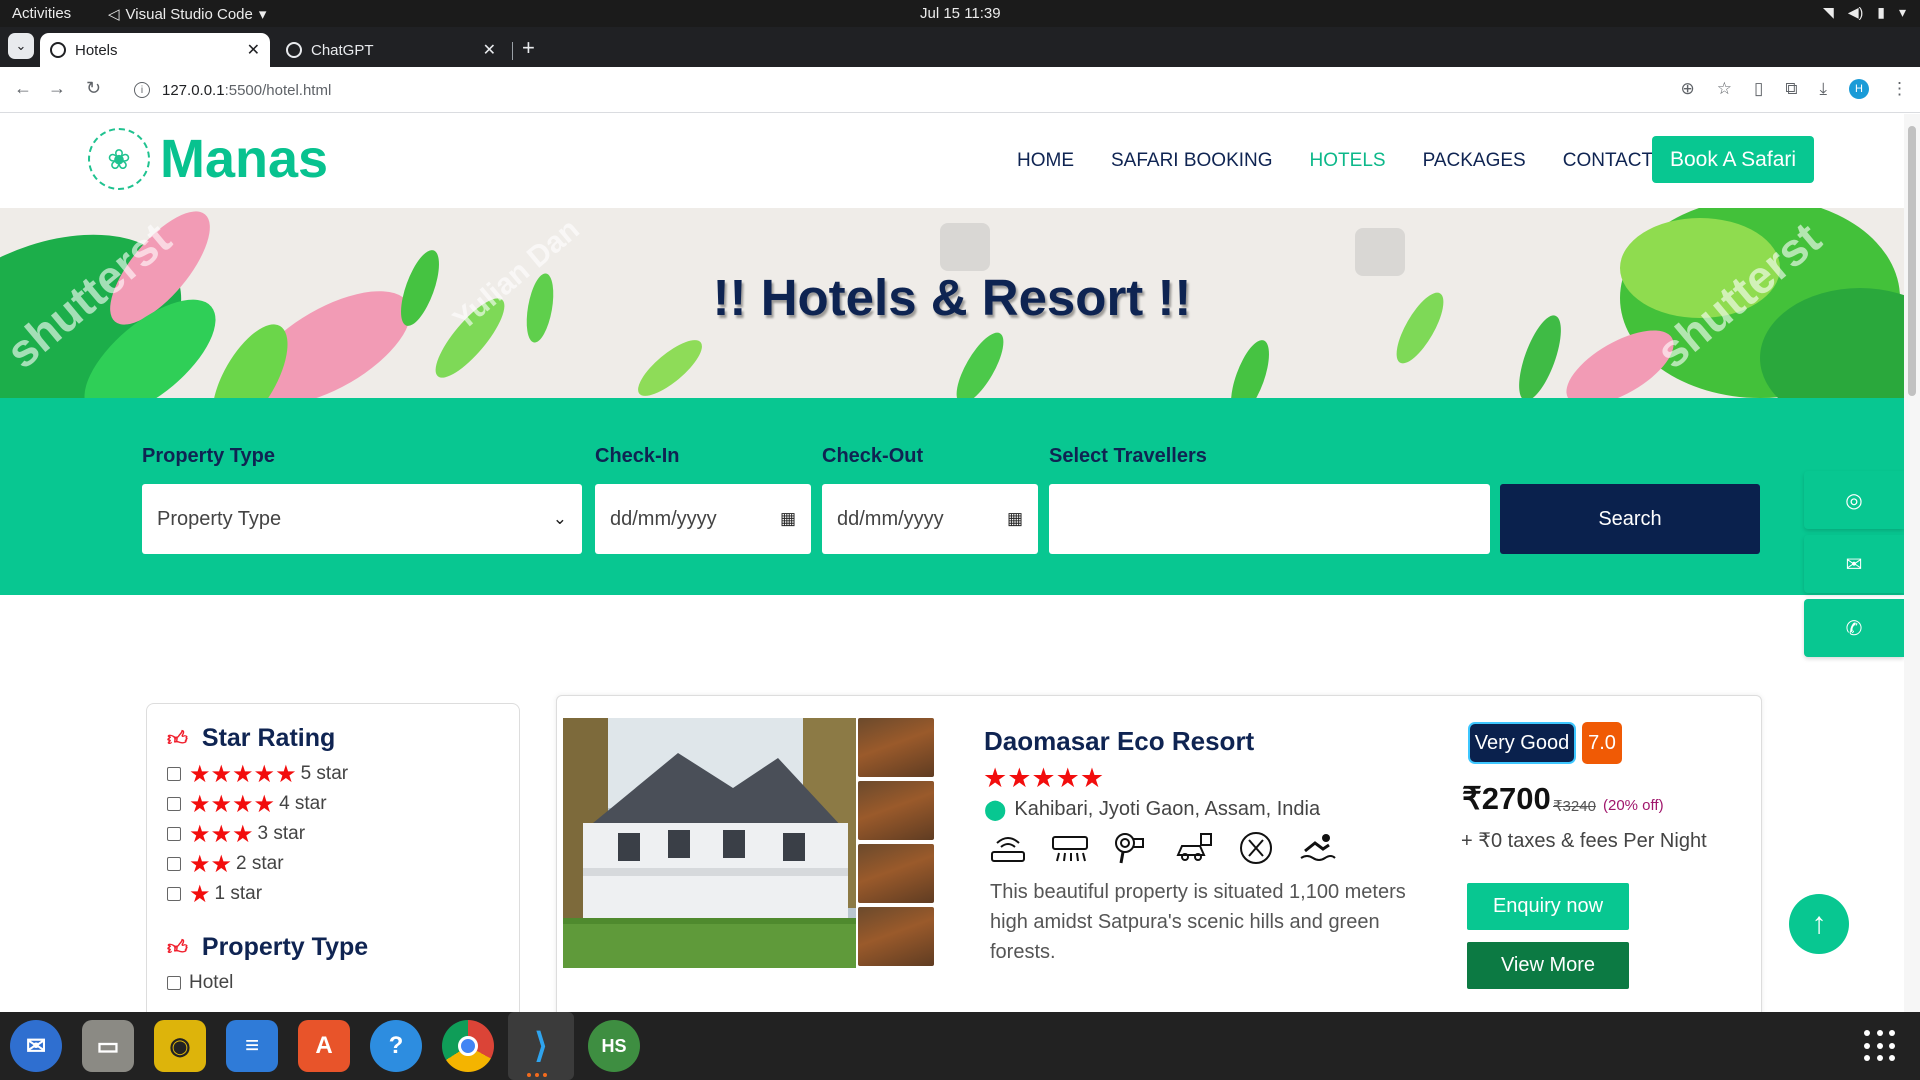 The height and width of the screenshot is (1080, 1920). I want to click on enquiry-button: Enquiry now, so click(1548, 906).